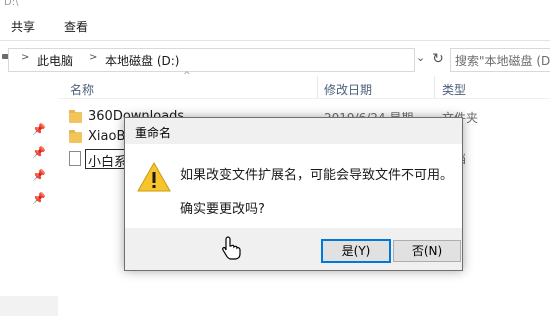  What do you see at coordinates (545, 208) in the screenshot?
I see `scrollbar` at bounding box center [545, 208].